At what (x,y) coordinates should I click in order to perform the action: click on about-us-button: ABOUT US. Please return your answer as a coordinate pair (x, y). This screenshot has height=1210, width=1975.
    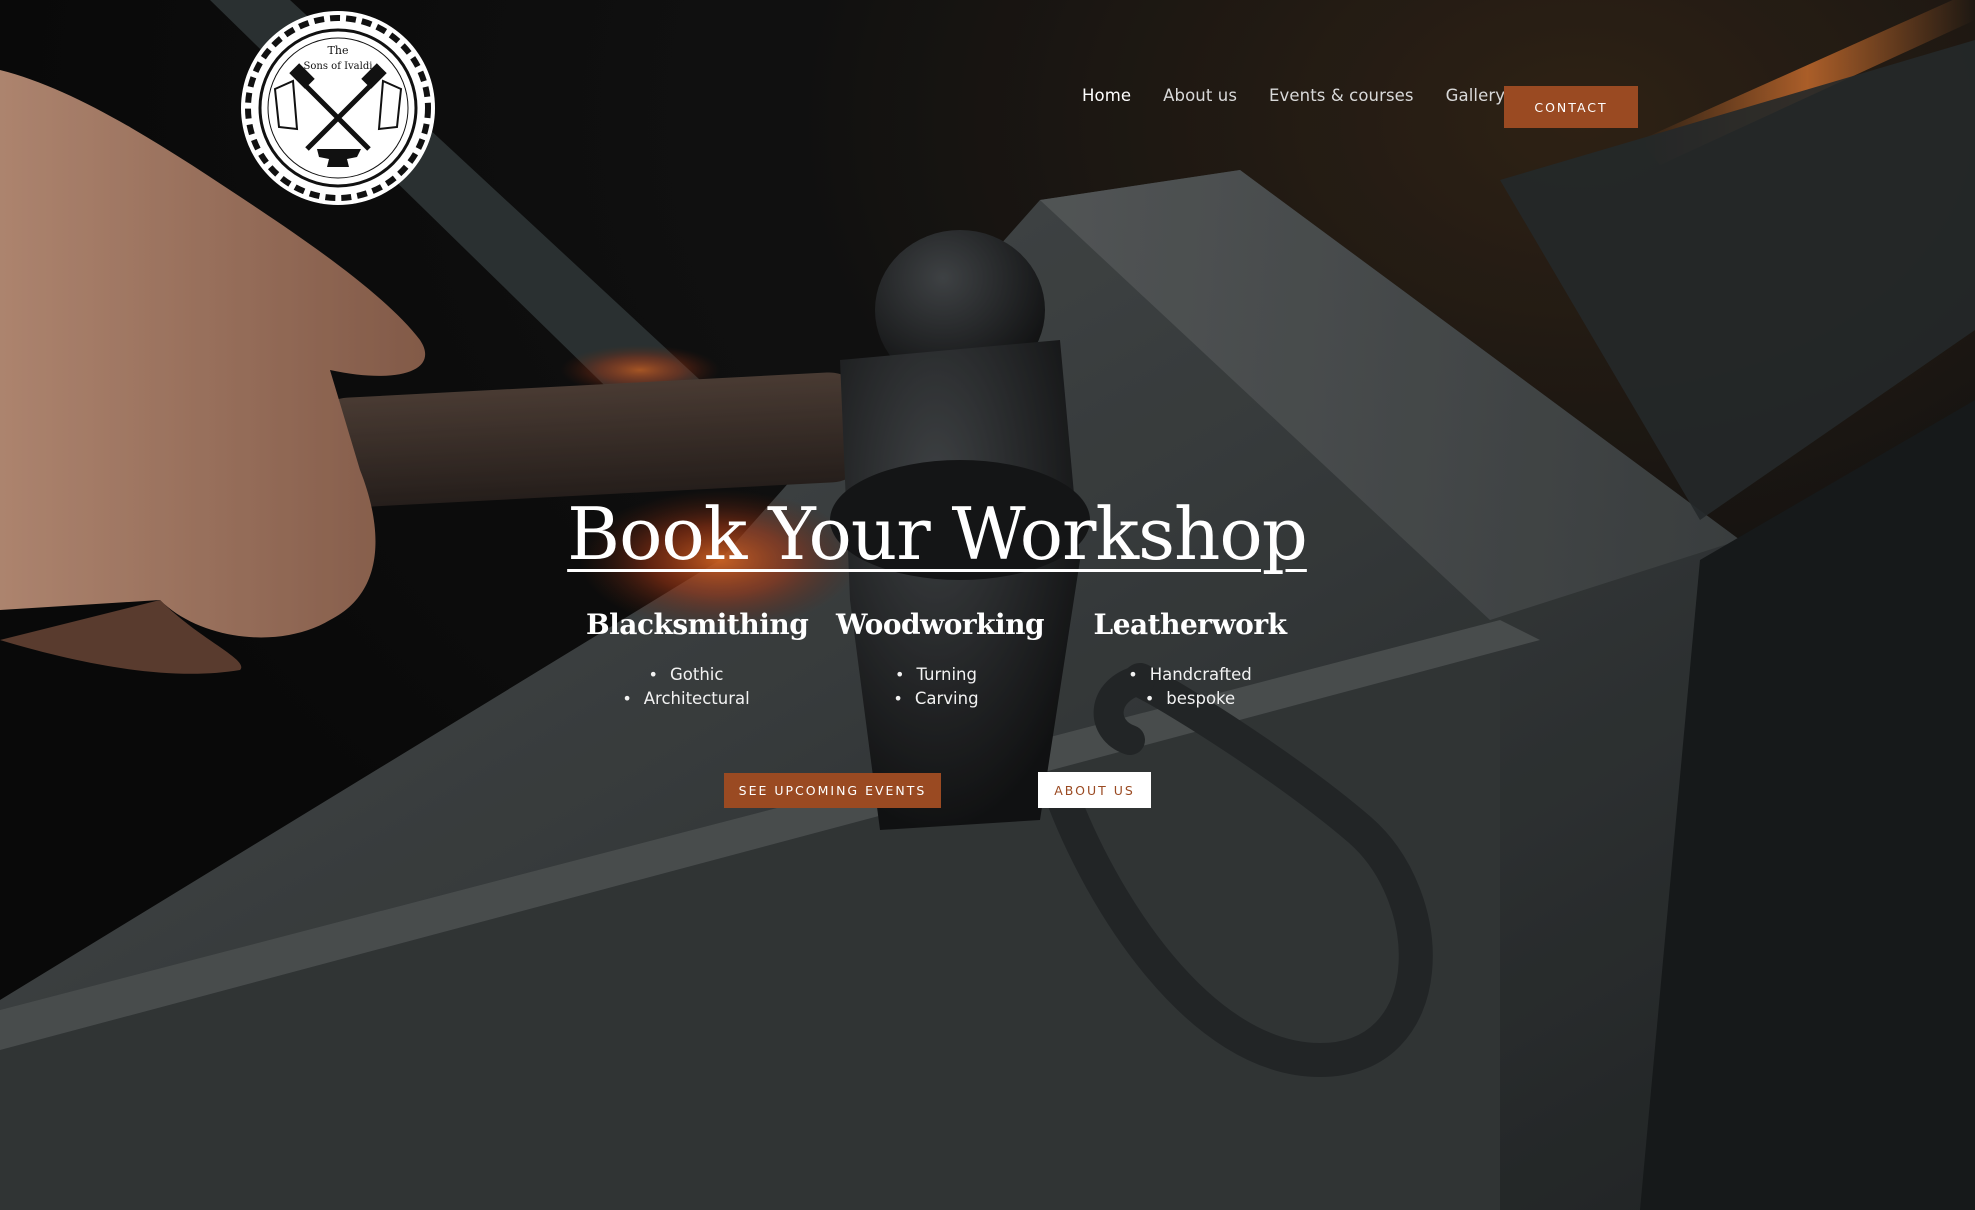
    Looking at the image, I should click on (1094, 790).